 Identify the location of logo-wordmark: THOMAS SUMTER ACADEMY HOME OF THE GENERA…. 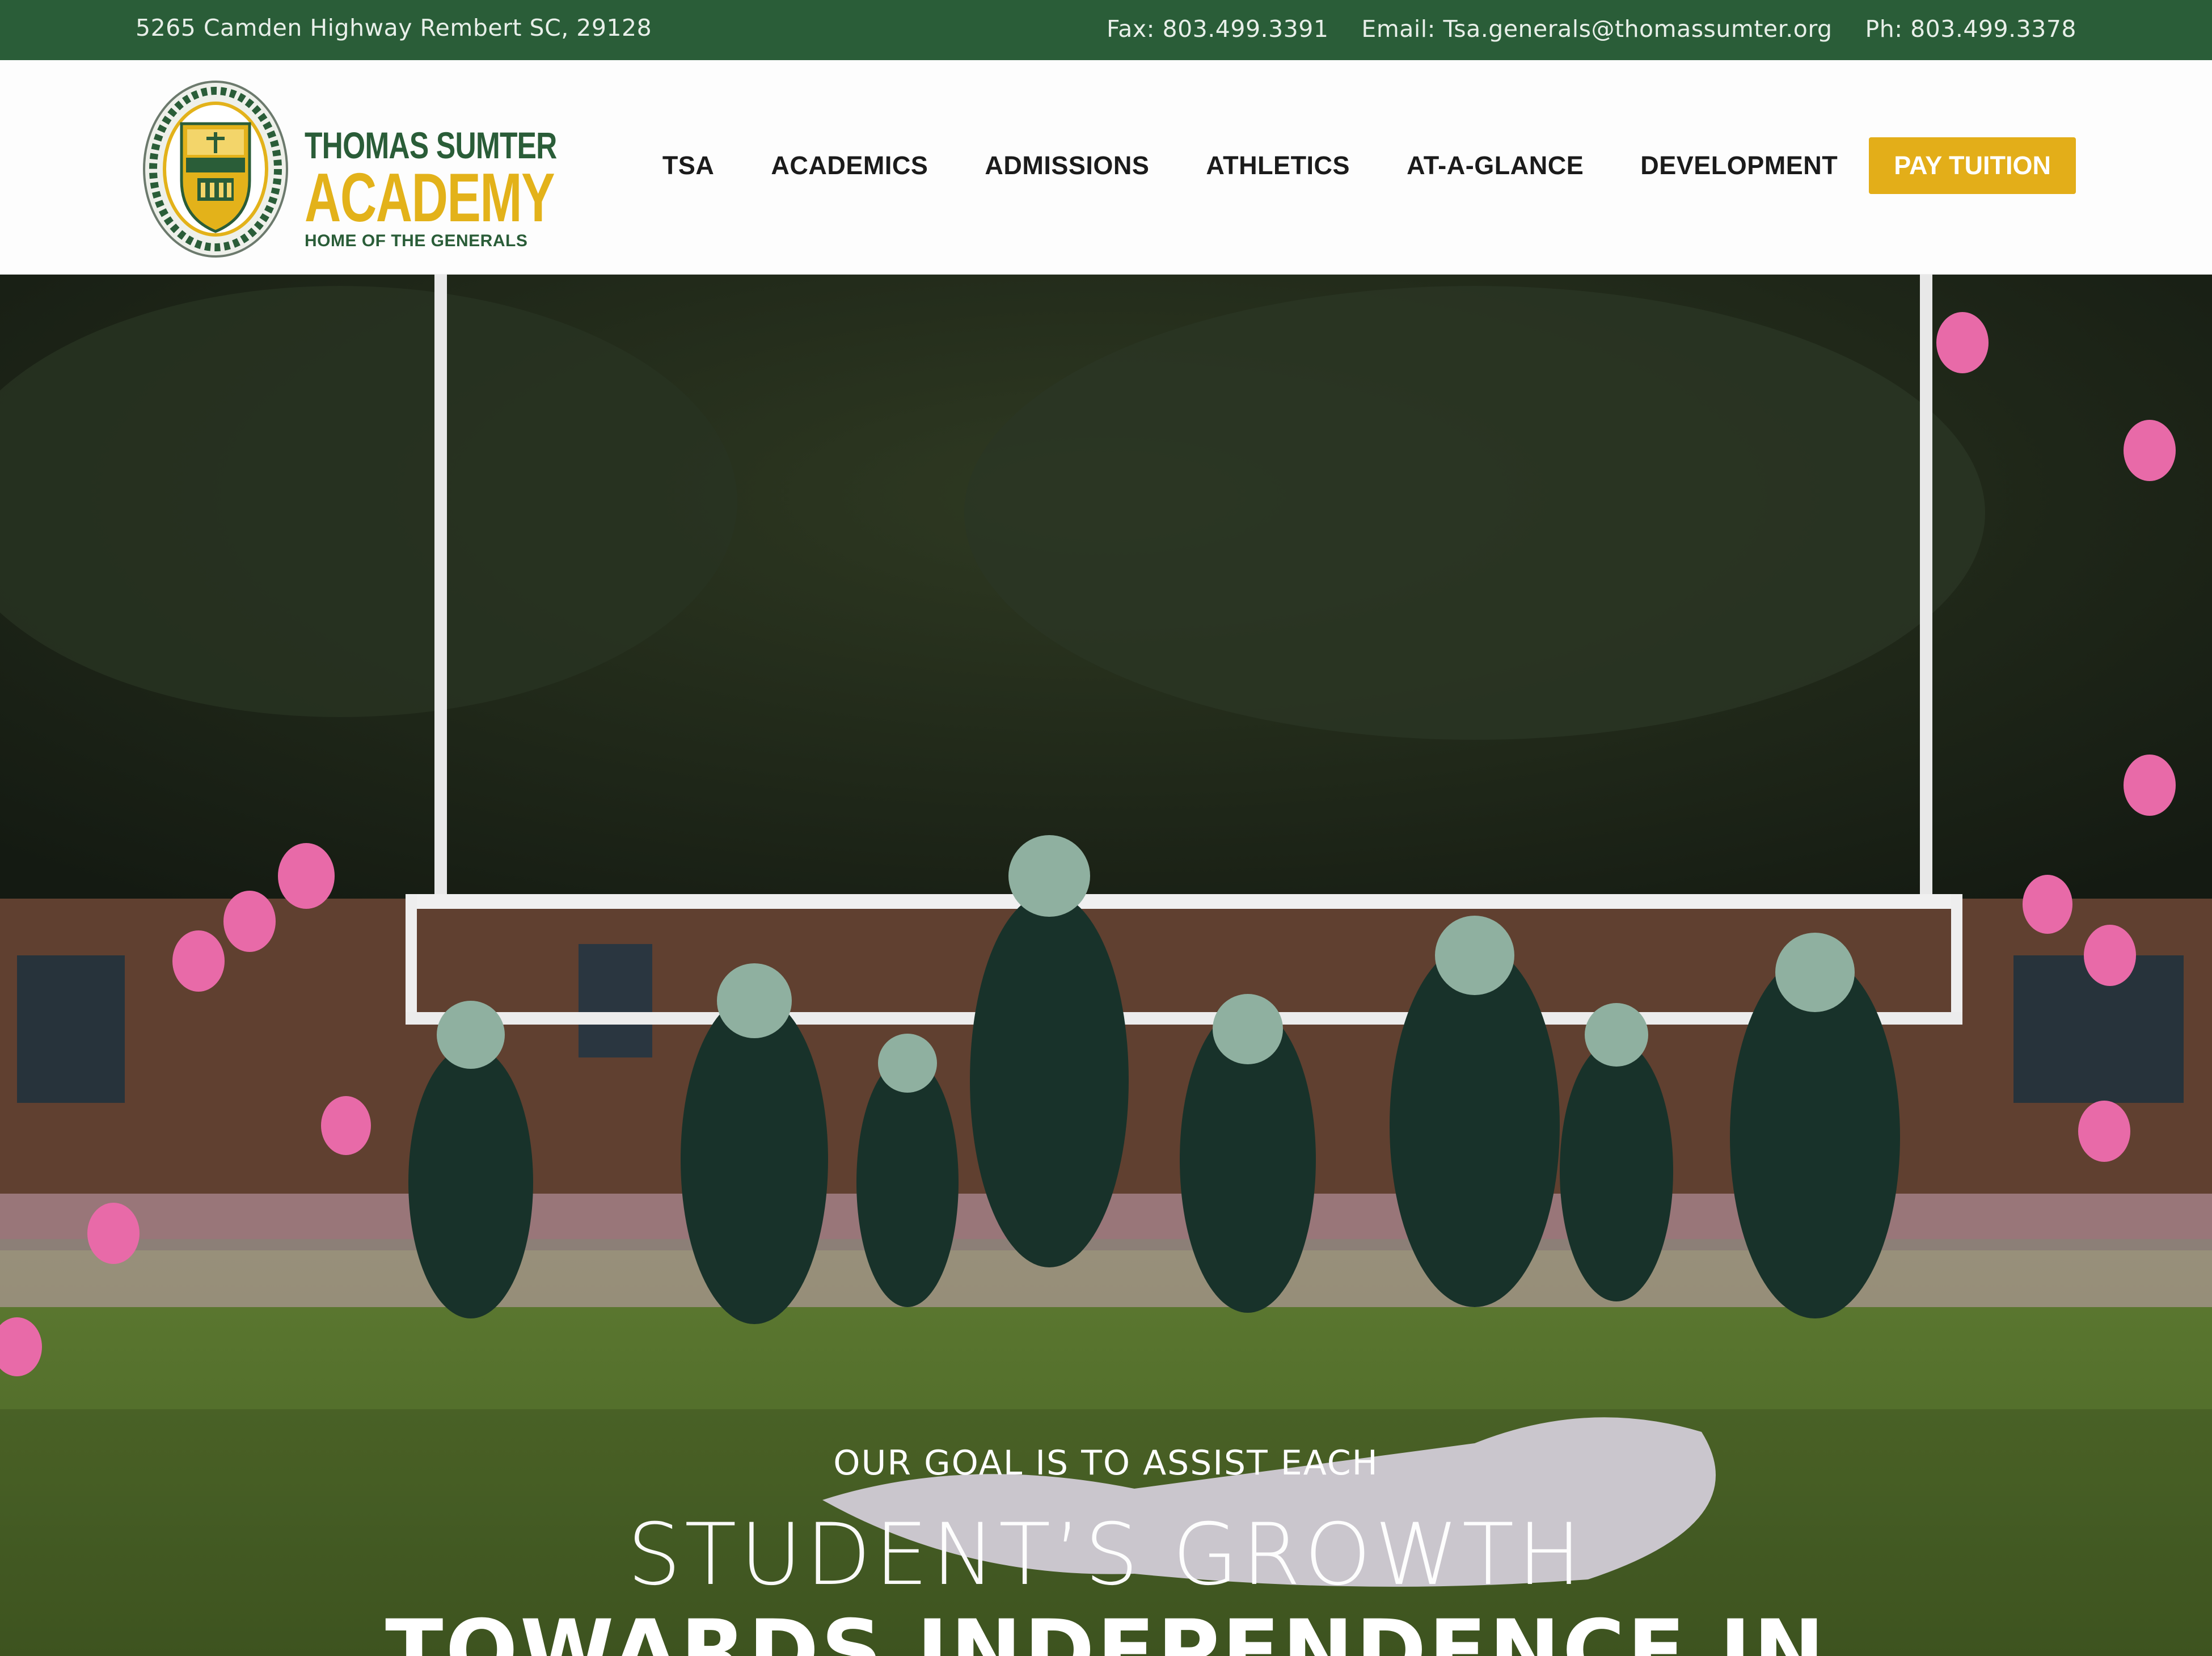
(476, 187).